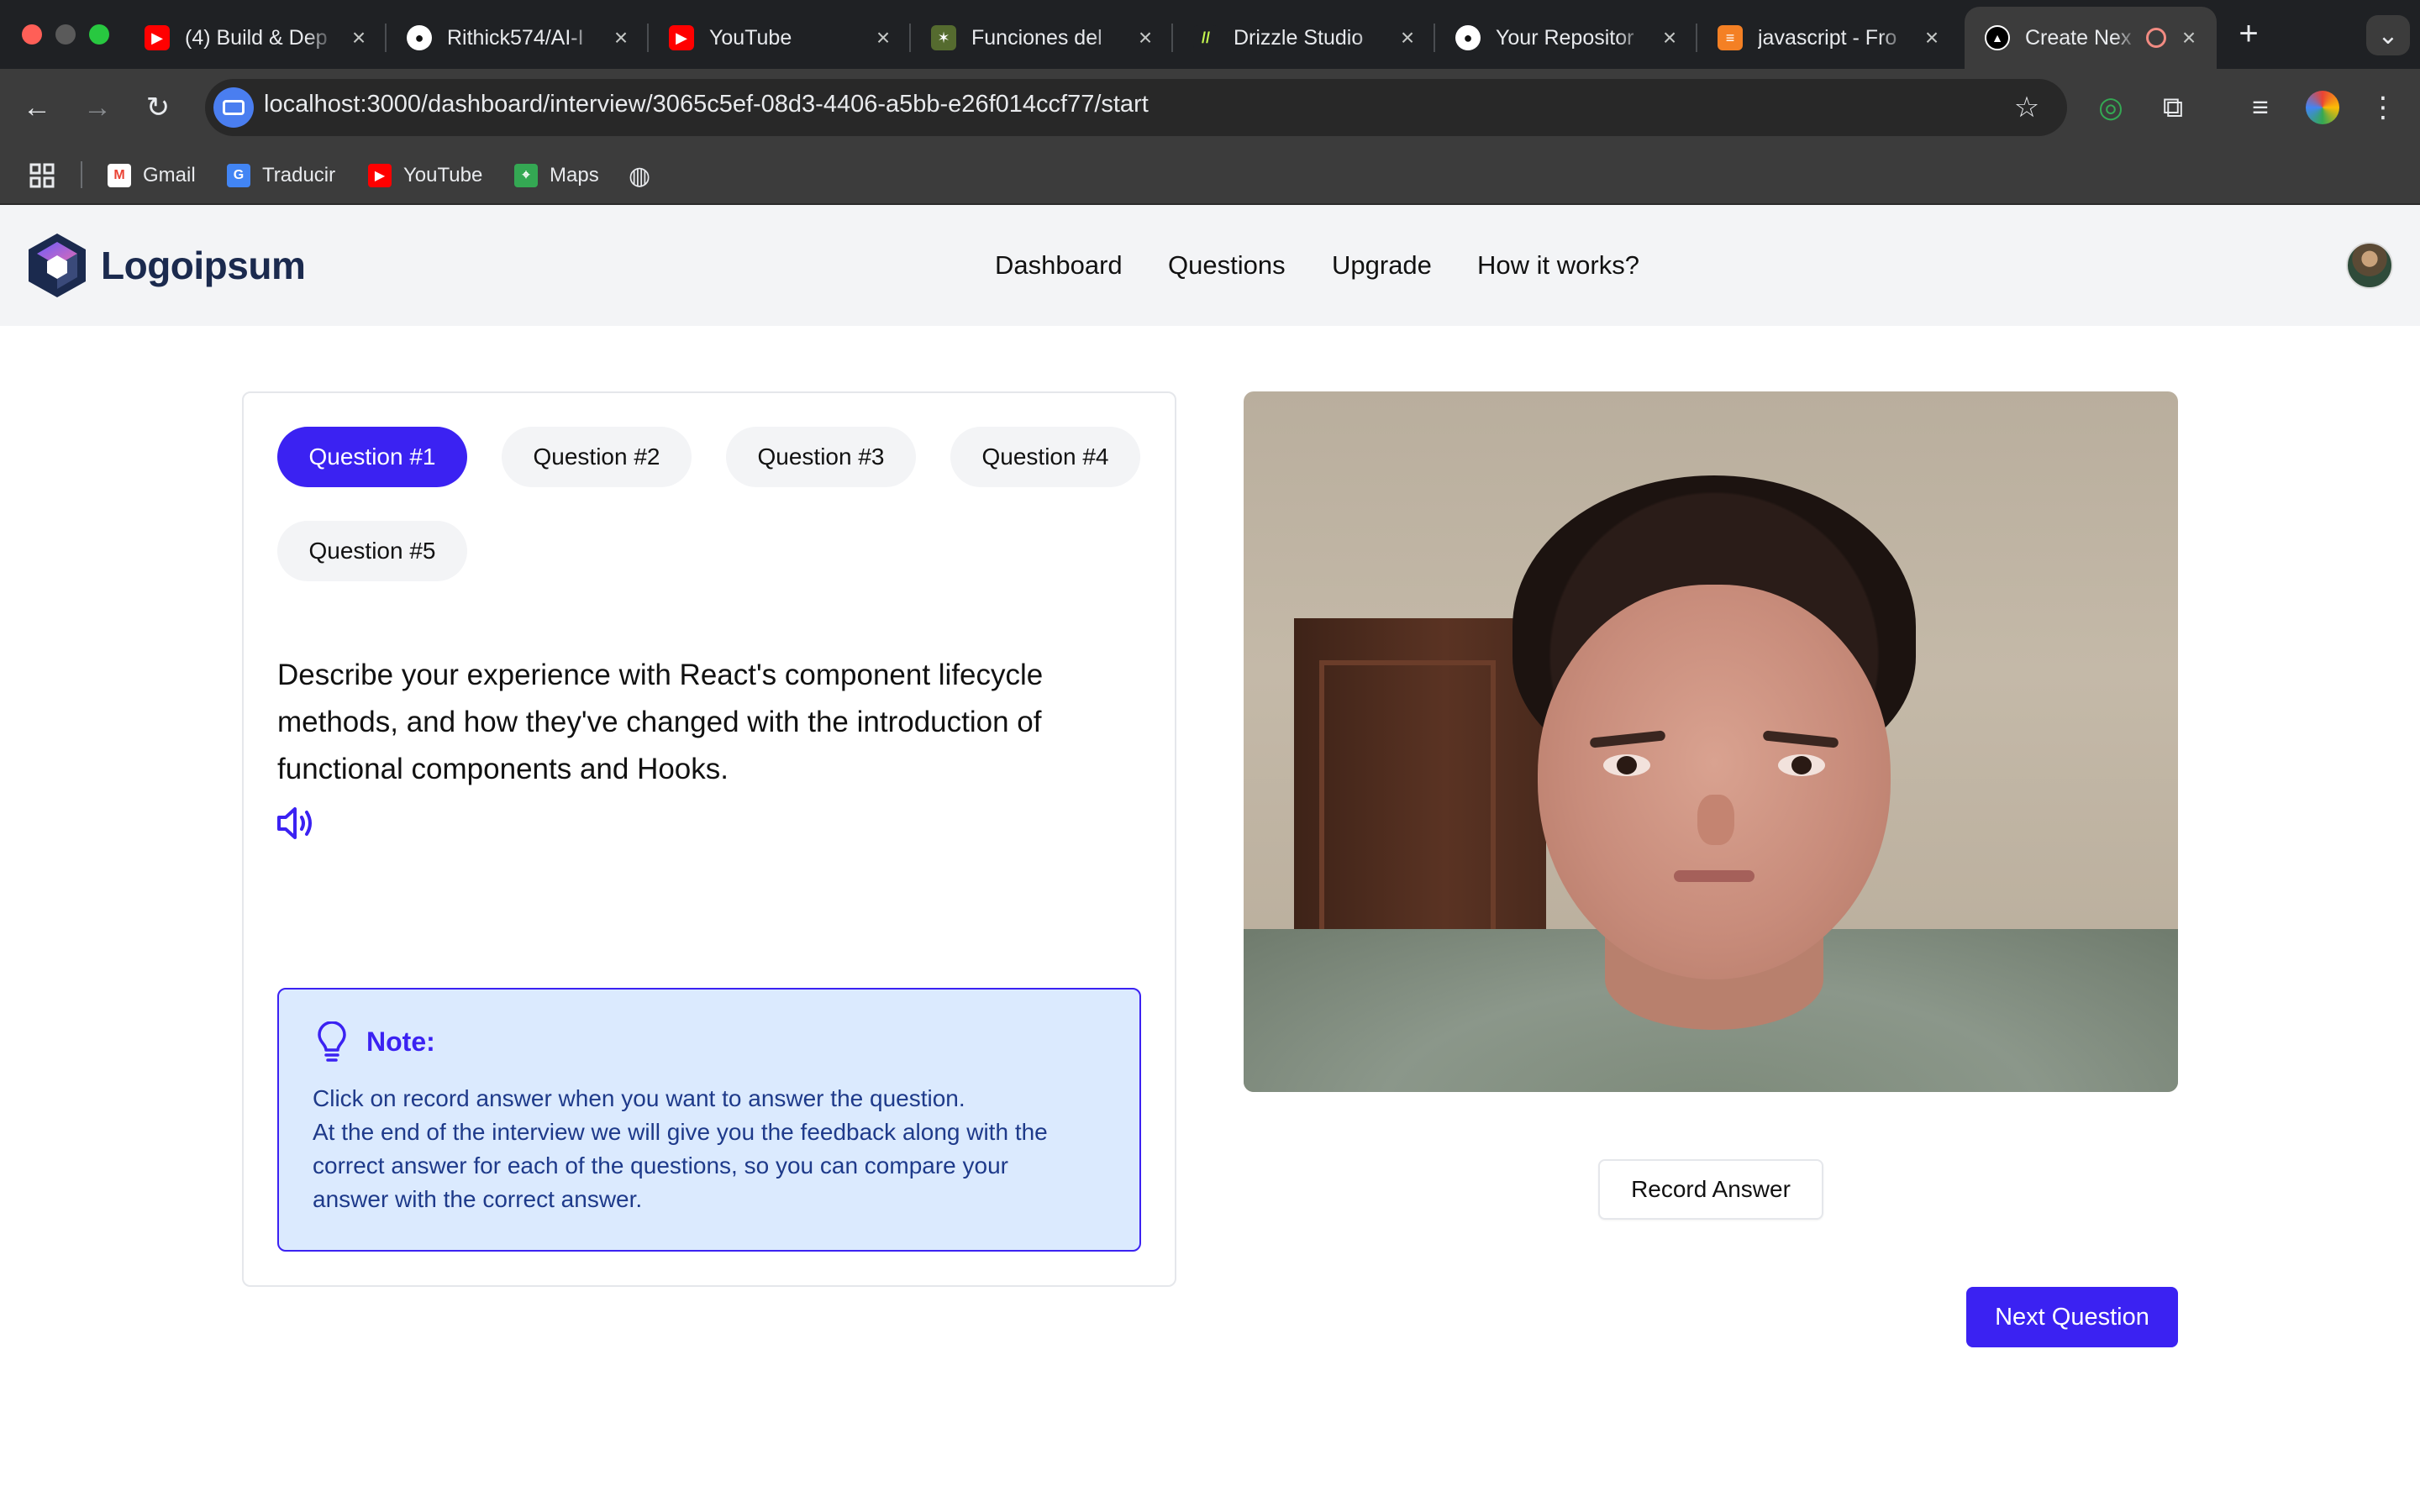  What do you see at coordinates (1205, 37) in the screenshot?
I see `drizzle-icon: //` at bounding box center [1205, 37].